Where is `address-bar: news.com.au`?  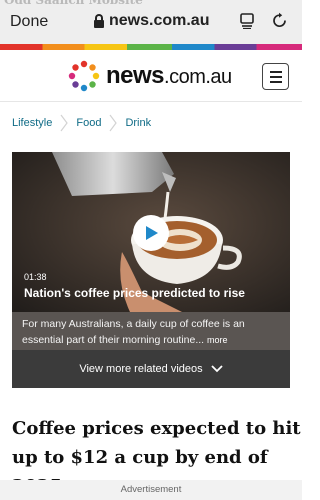 address-bar: news.com.au is located at coordinates (151, 21).